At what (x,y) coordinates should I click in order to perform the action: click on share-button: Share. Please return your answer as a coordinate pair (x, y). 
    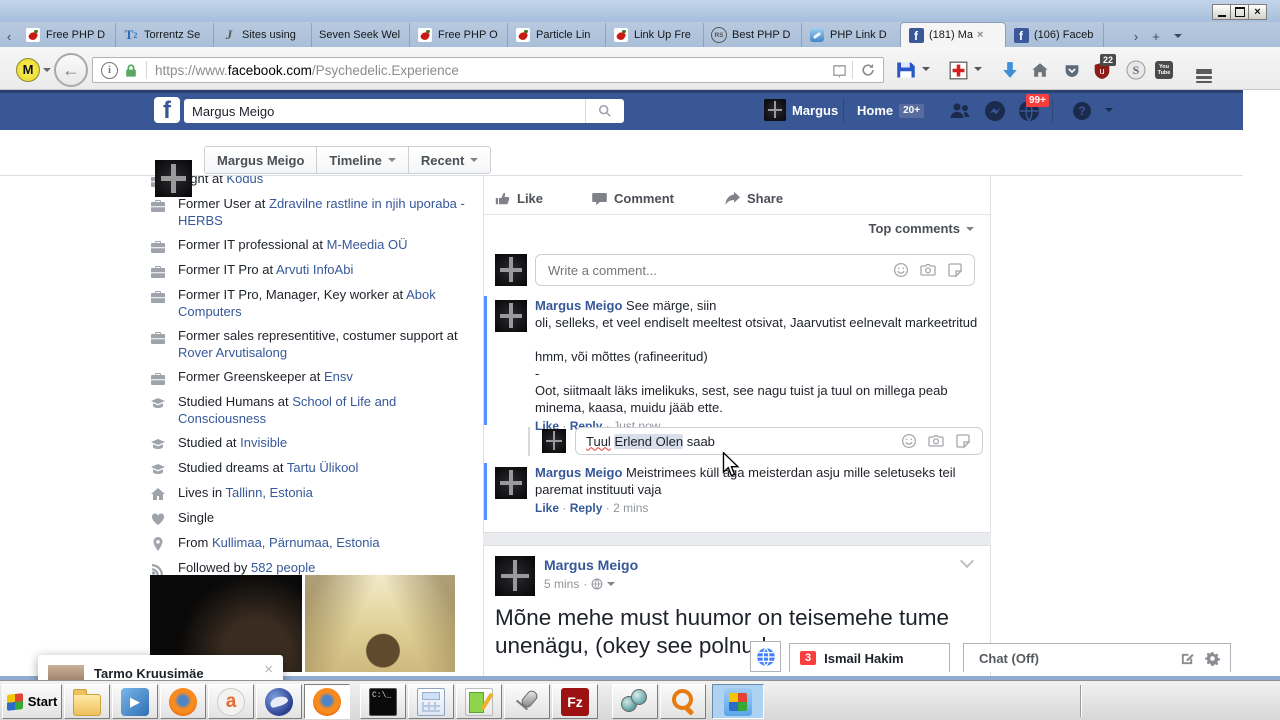
    Looking at the image, I should click on (753, 198).